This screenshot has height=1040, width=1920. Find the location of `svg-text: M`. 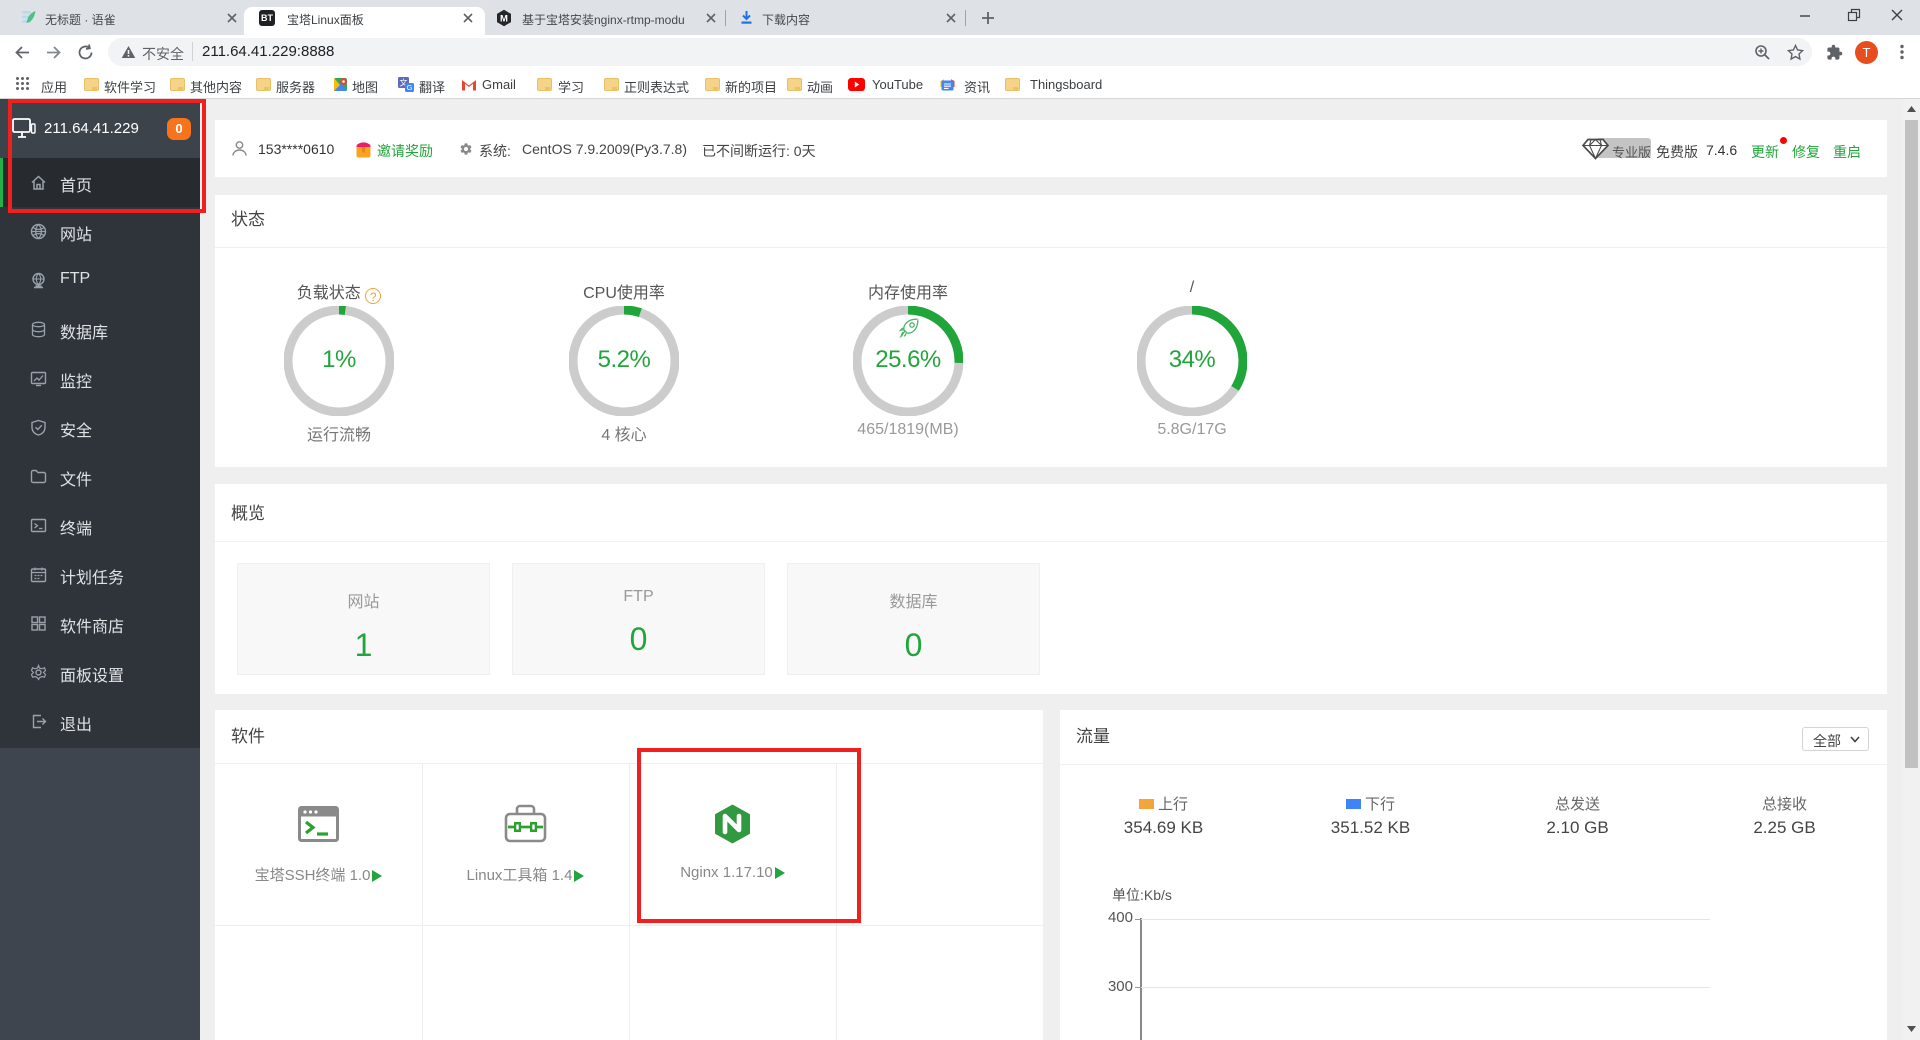

svg-text: M is located at coordinates (504, 19).